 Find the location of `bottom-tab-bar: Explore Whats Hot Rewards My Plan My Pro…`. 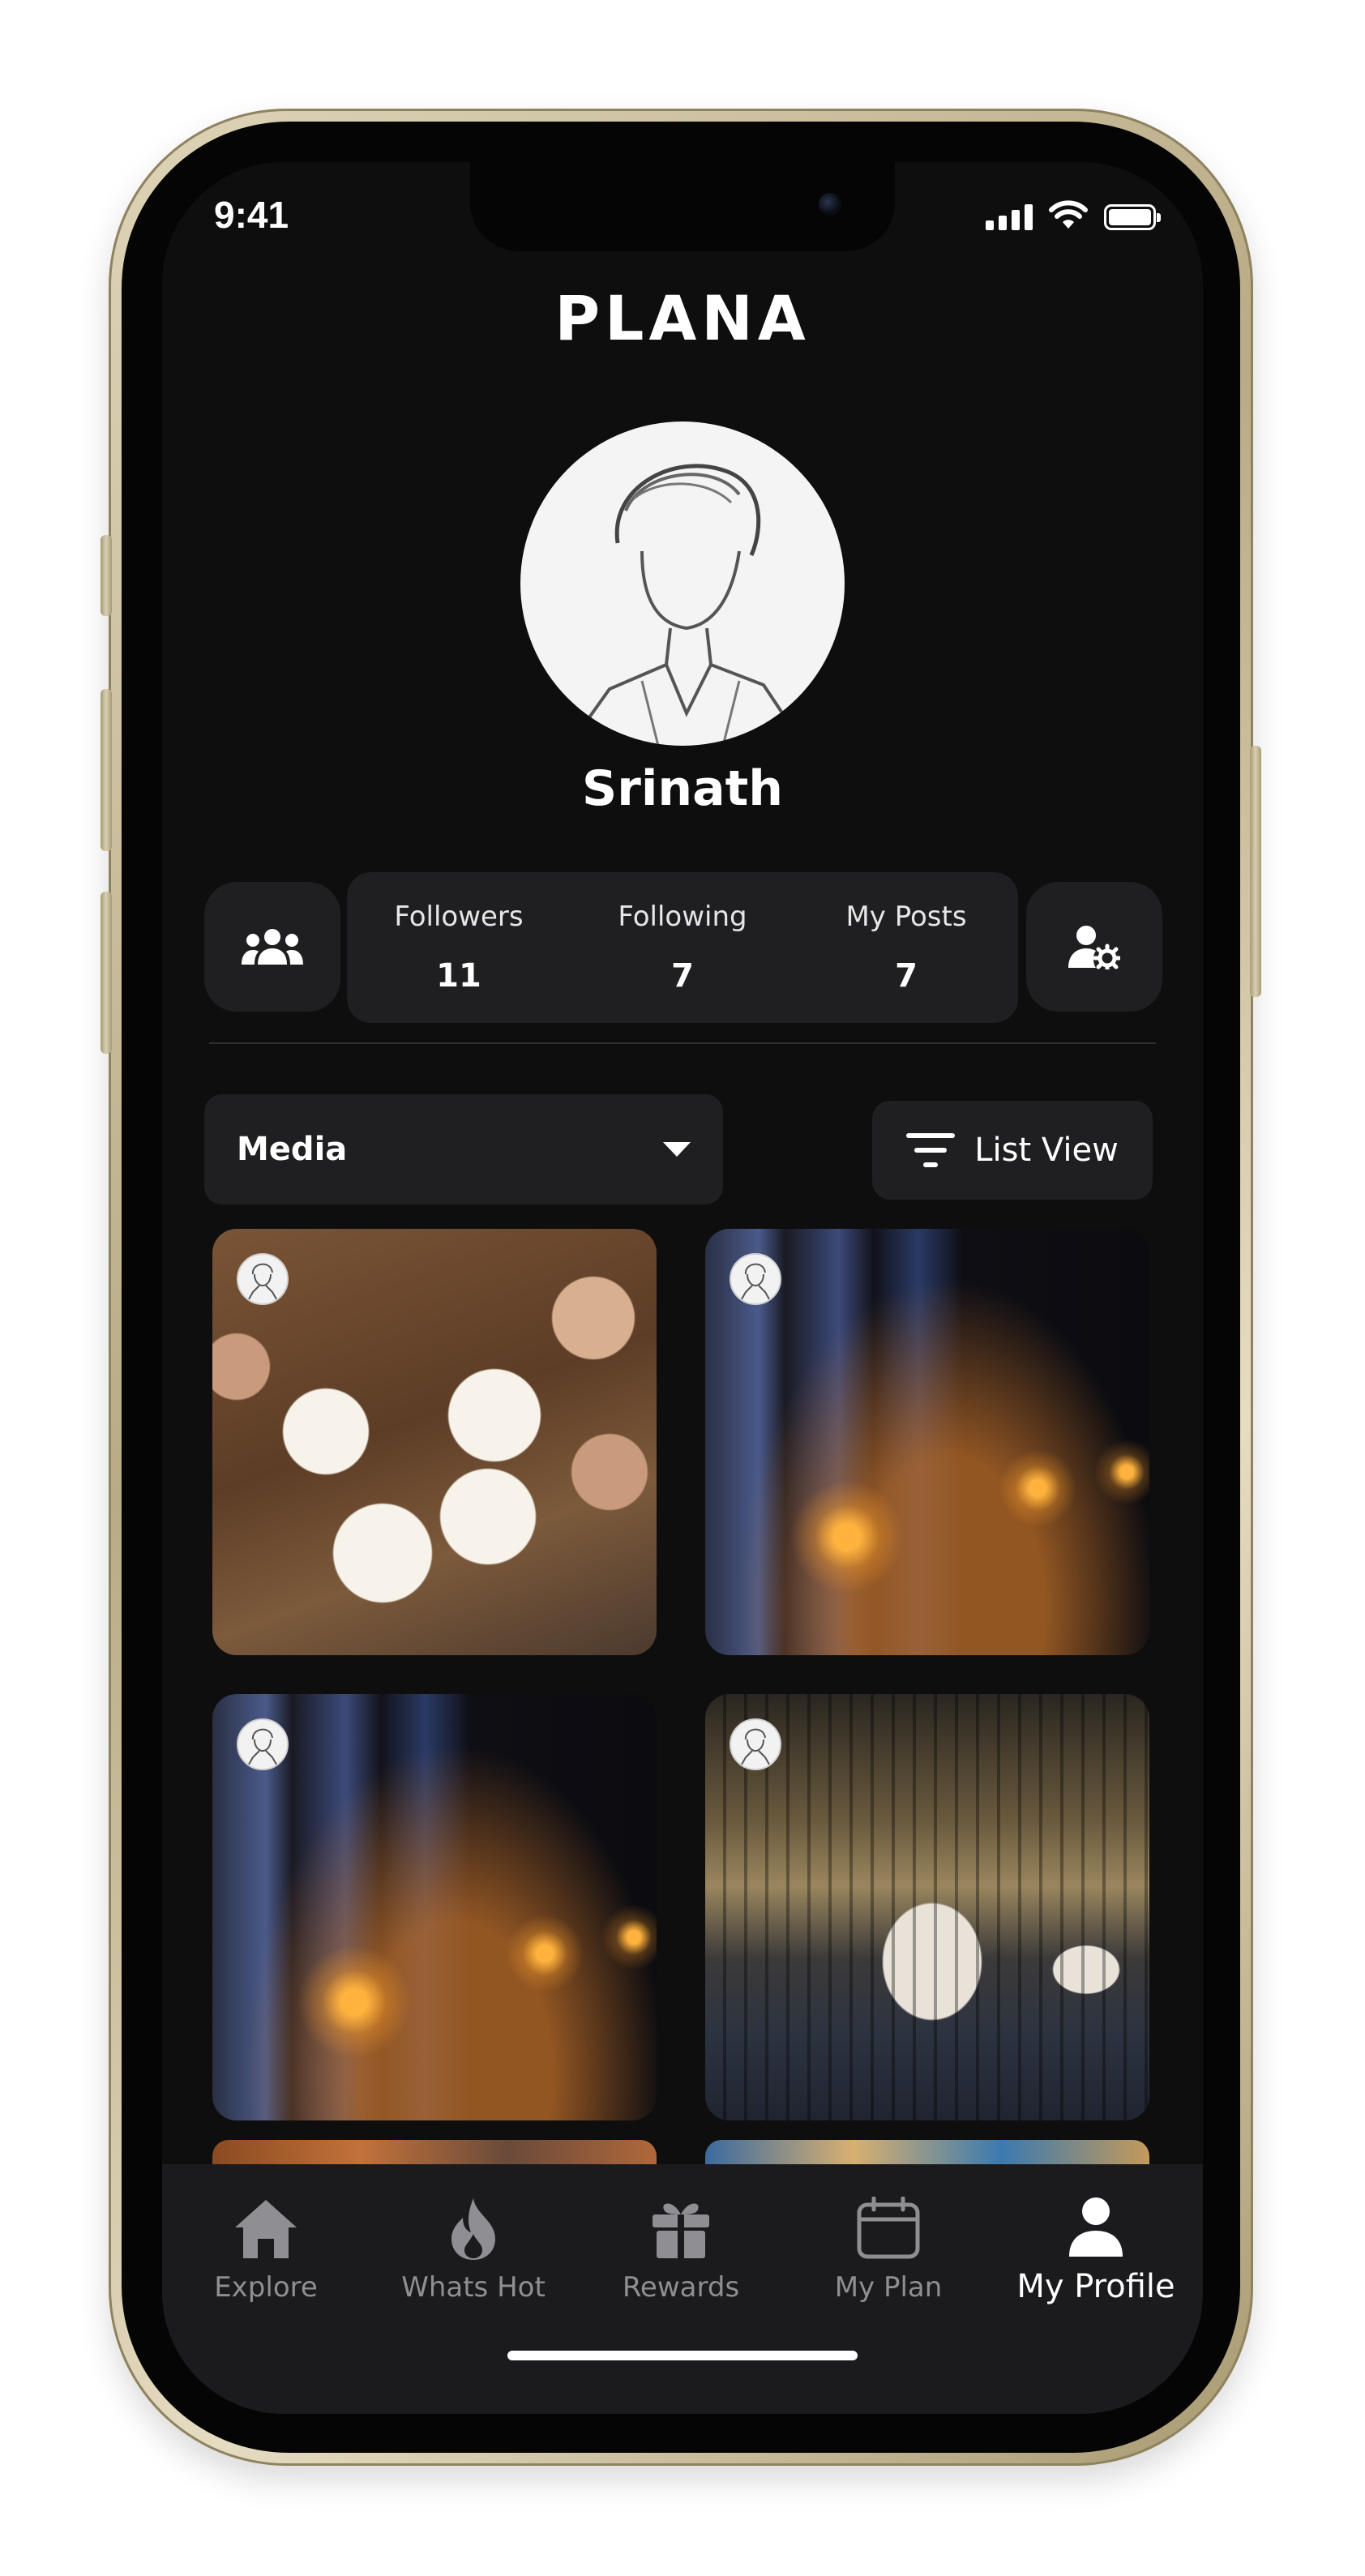

bottom-tab-bar: Explore Whats Hot Rewards My Plan My Pro… is located at coordinates (682, 2289).